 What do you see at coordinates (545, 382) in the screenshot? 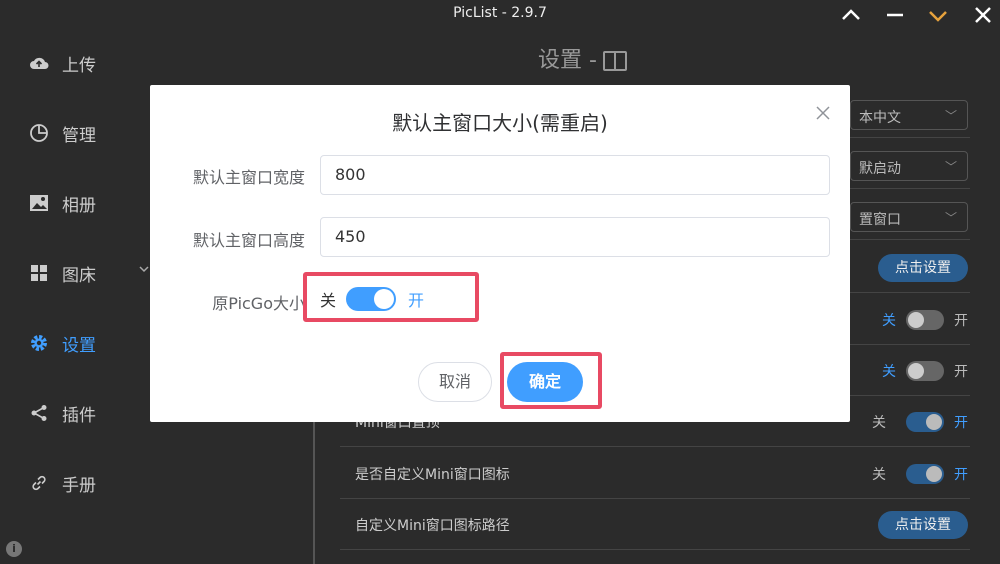
I see `confirm-button: 确定` at bounding box center [545, 382].